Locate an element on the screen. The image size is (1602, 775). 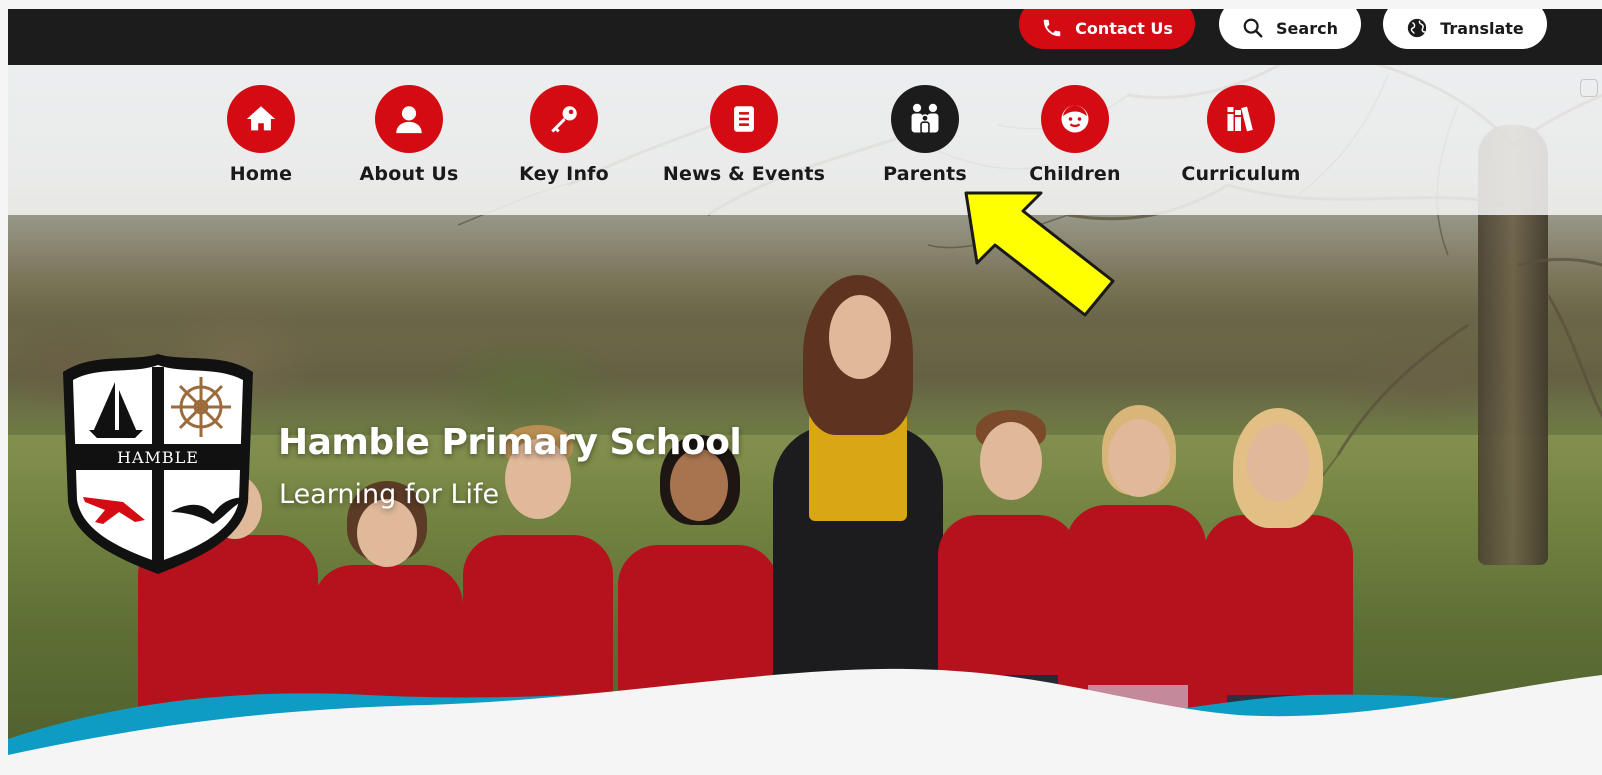
nav-label: Key Info is located at coordinates (564, 174).